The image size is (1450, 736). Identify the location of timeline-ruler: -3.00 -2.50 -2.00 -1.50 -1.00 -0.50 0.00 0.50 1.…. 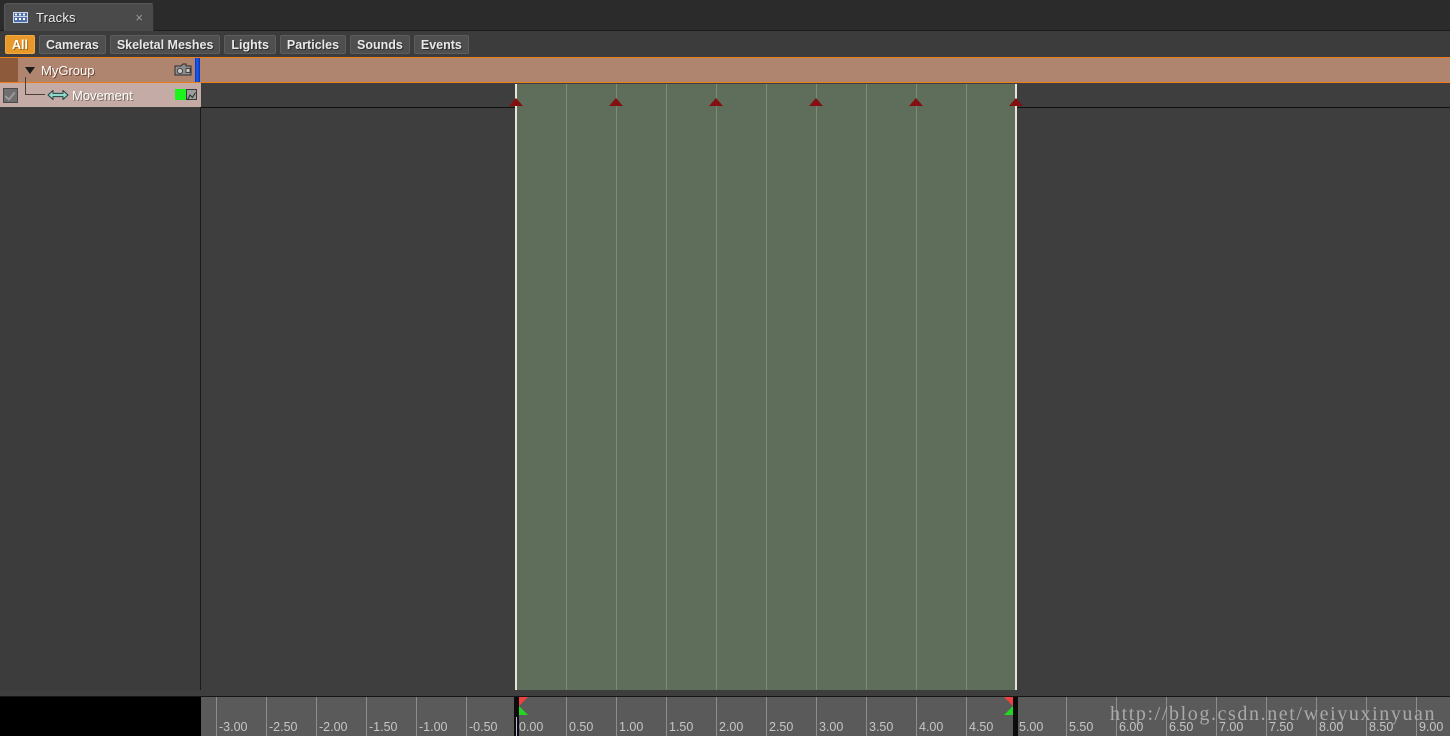
(725, 716).